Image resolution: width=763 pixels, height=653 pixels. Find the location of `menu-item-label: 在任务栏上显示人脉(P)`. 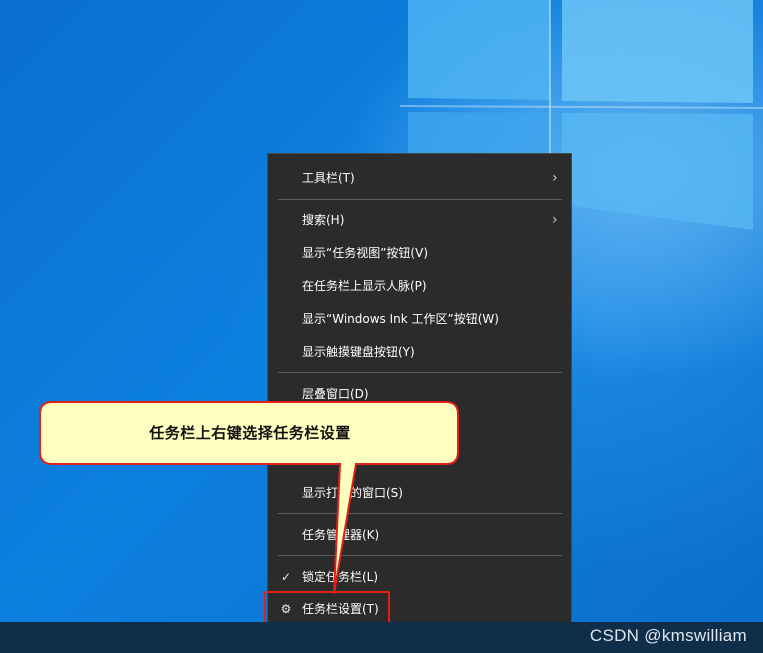

menu-item-label: 在任务栏上显示人脉(P) is located at coordinates (364, 286).